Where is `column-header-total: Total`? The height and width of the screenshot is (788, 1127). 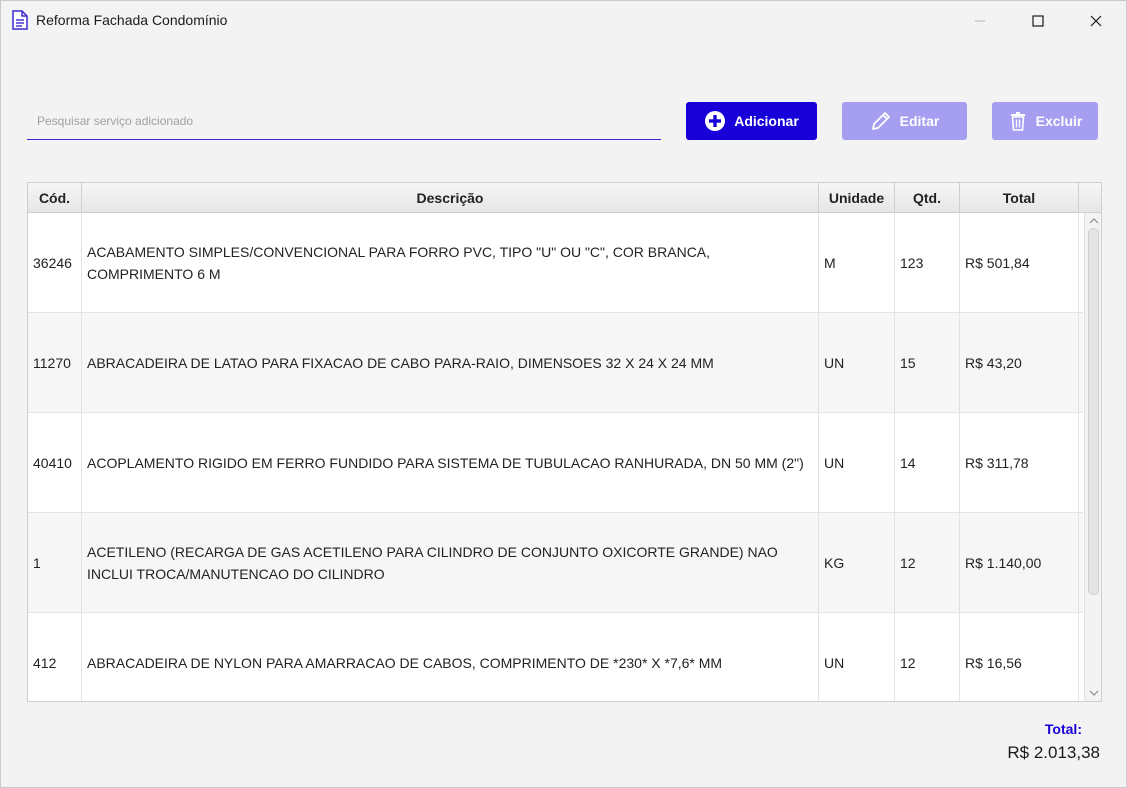
column-header-total: Total is located at coordinates (1019, 198).